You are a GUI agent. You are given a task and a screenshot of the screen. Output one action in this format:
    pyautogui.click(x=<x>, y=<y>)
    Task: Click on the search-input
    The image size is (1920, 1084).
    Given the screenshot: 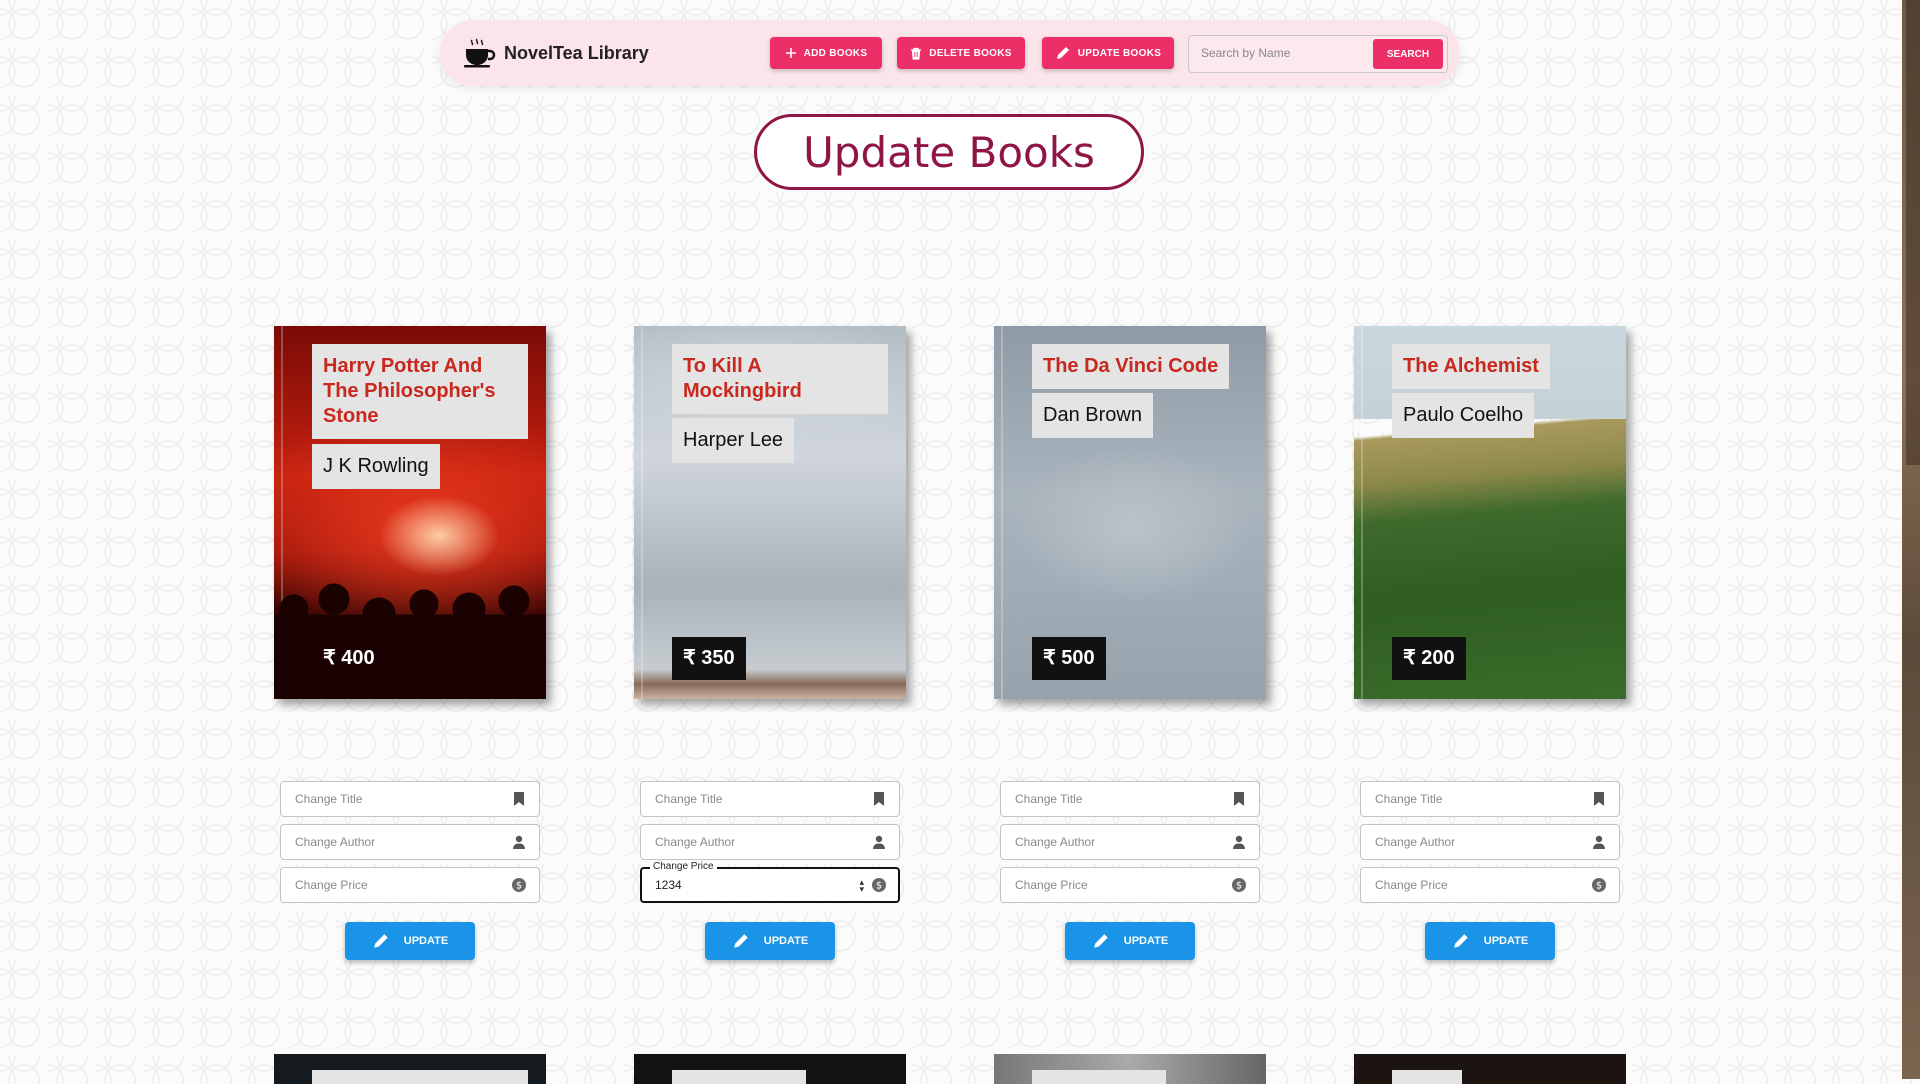 What is the action you would take?
    pyautogui.click(x=1281, y=53)
    